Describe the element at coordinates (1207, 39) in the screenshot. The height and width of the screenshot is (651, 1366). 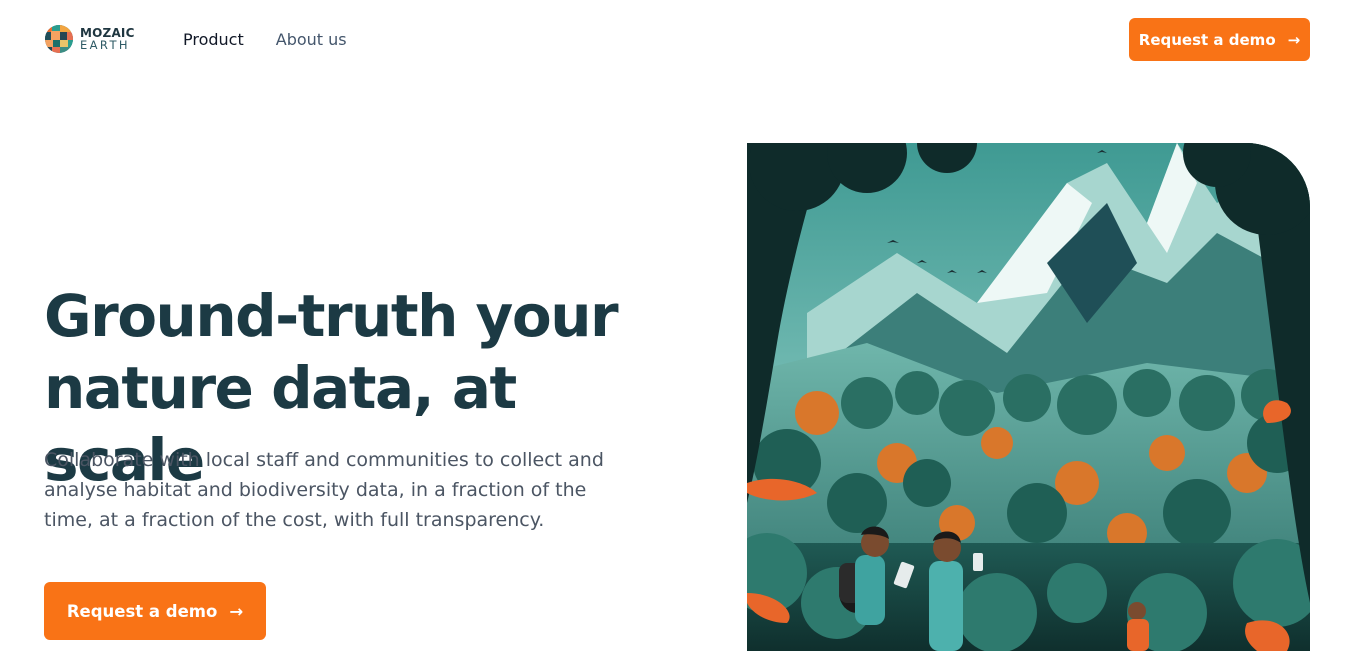
I see `header-cta-label: Request a demo` at that location.